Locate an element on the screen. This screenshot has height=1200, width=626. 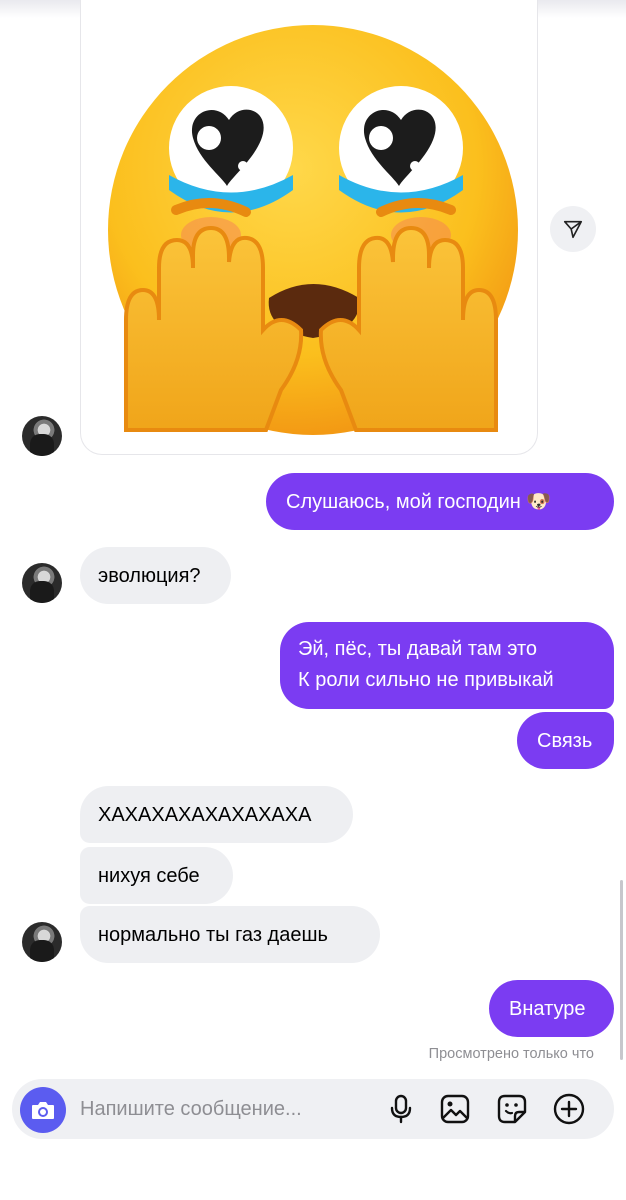
incoming-message: нихуя себе is located at coordinates (156, 875).